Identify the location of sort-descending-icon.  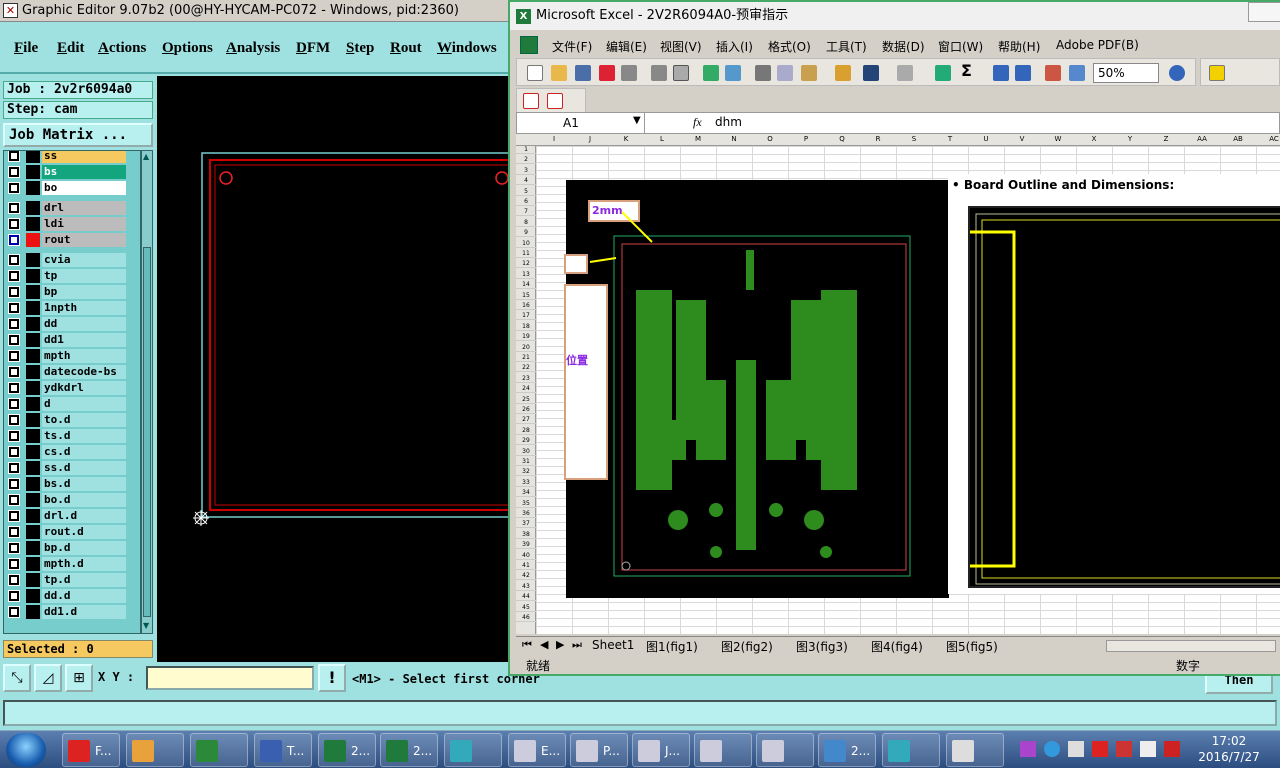
(1023, 73).